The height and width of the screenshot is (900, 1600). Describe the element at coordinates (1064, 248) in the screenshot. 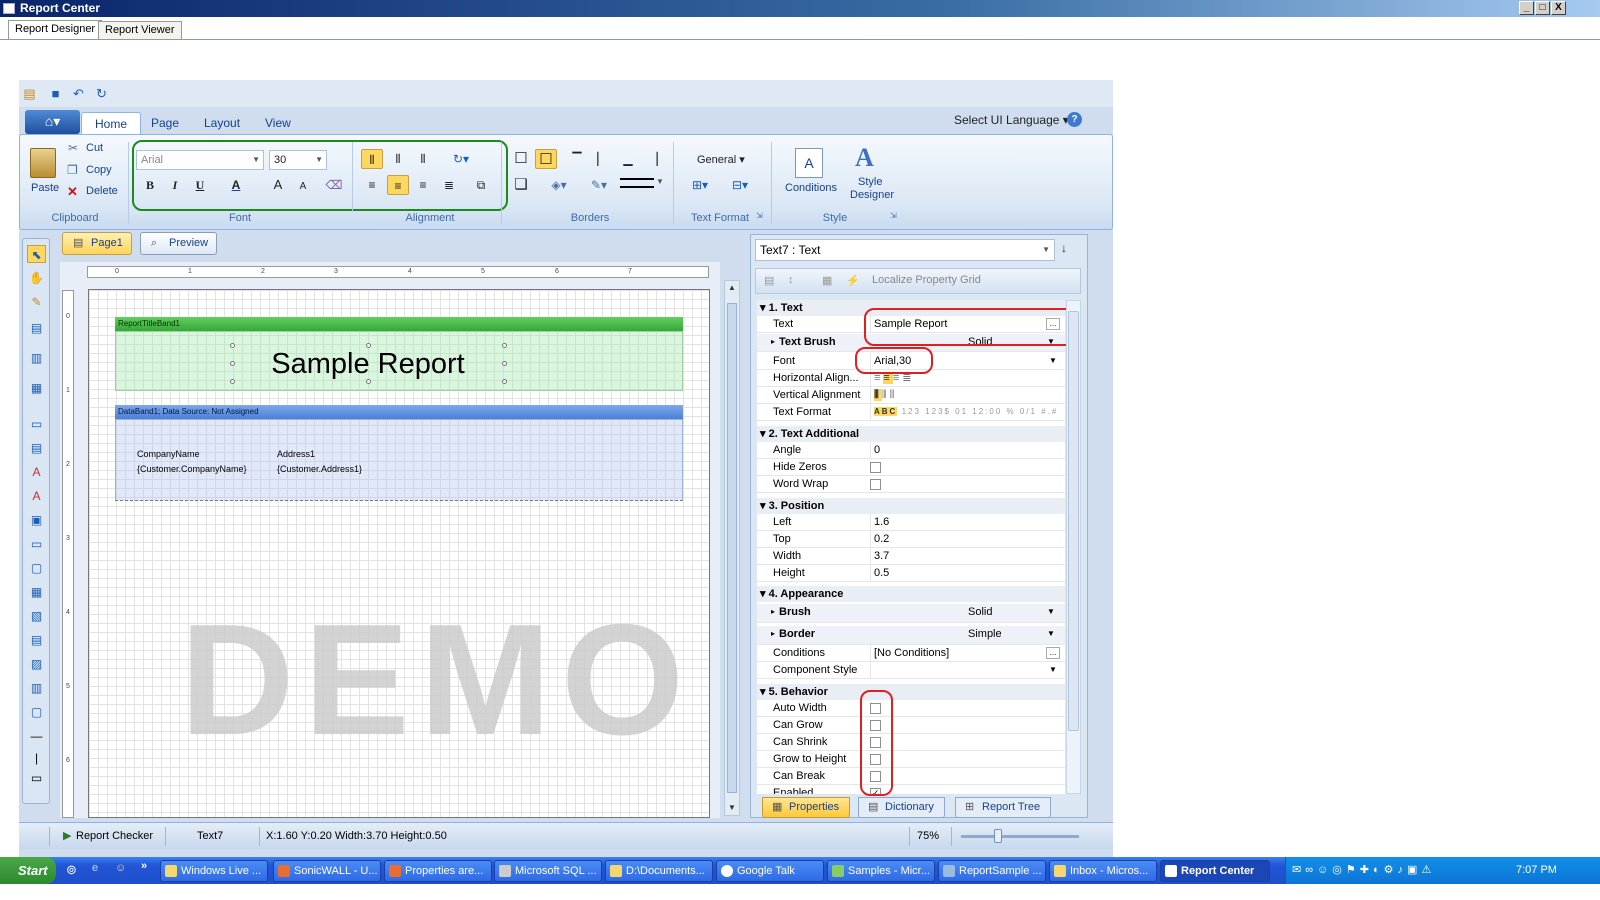

I see `sort-az-icon: ↓` at that location.